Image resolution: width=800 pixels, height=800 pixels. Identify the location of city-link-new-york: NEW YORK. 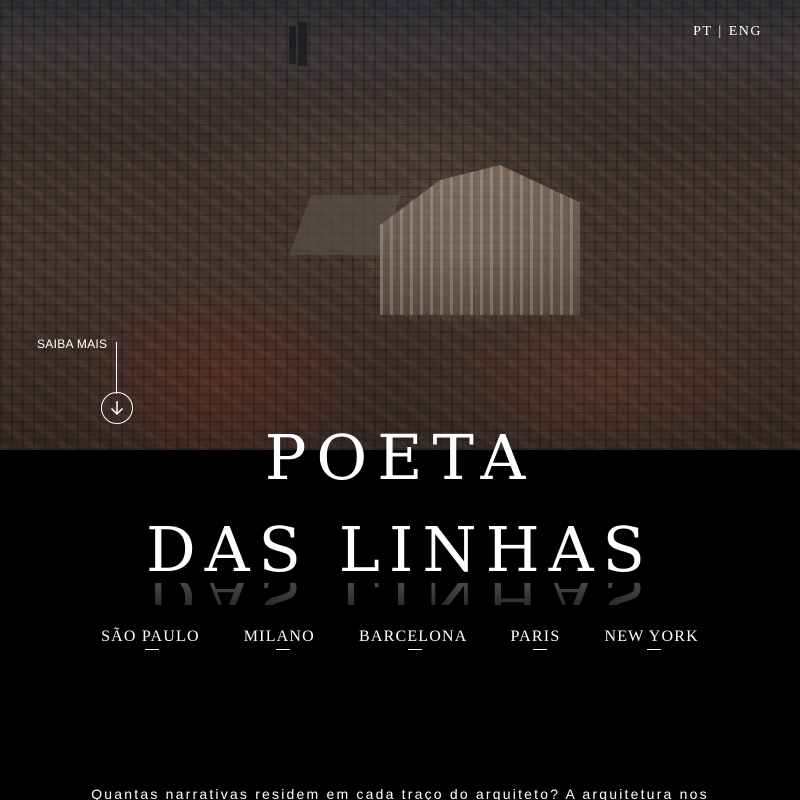
(651, 641).